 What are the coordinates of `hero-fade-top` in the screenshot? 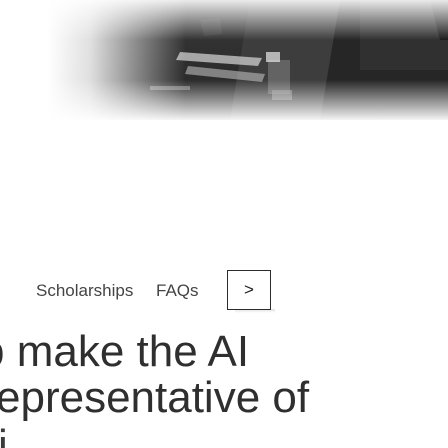 It's located at (224, 20).